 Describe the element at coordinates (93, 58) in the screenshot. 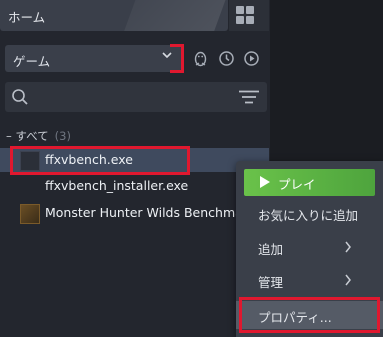

I see `collection-dropdown: ゲーム` at that location.